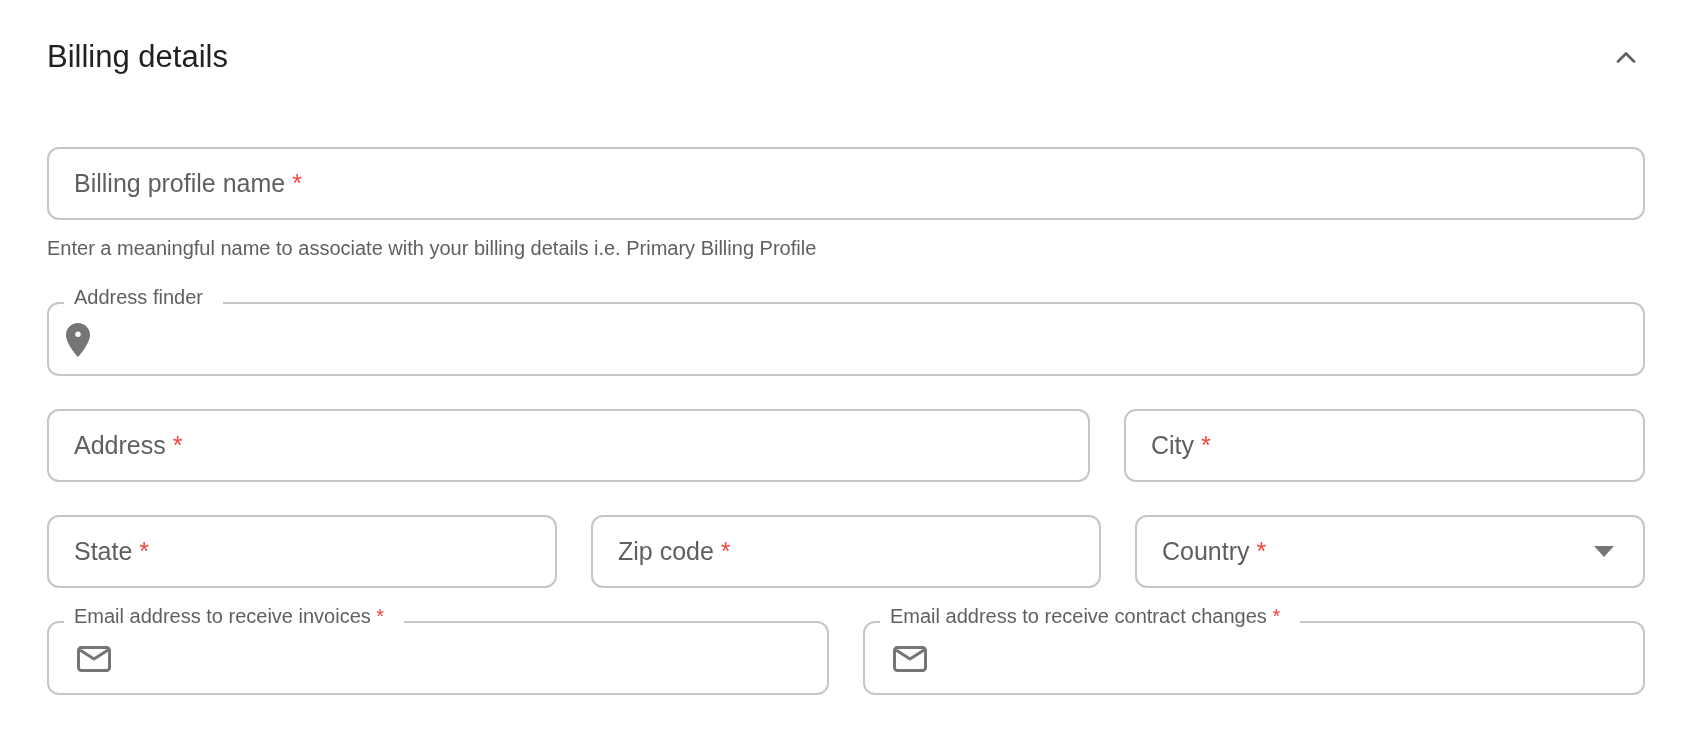  Describe the element at coordinates (1085, 616) in the screenshot. I see `field-label: Email address to receive contract changes *` at that location.